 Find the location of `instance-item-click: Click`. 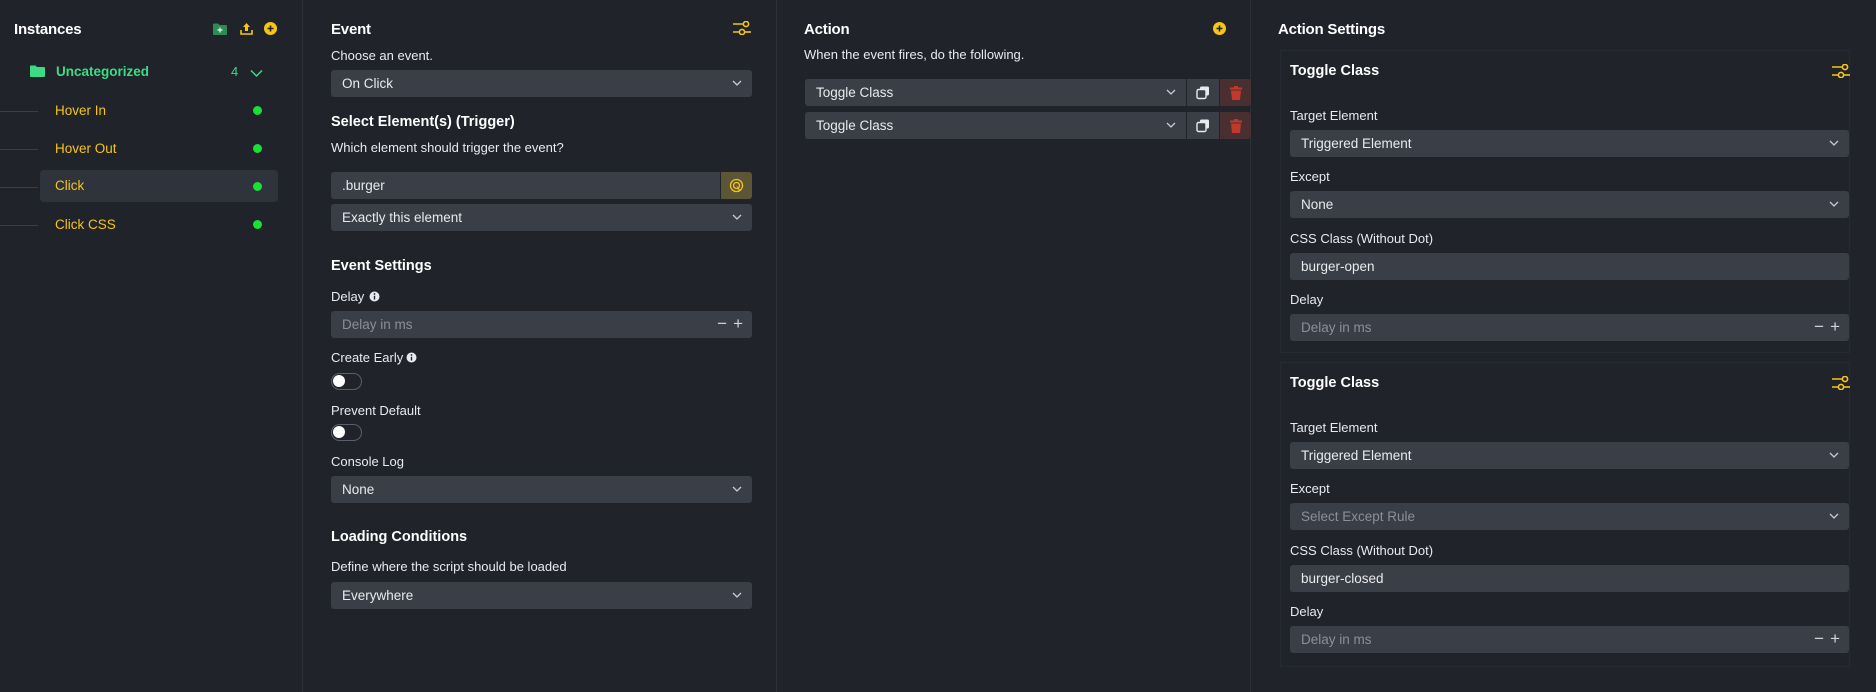

instance-item-click: Click is located at coordinates (159, 186).